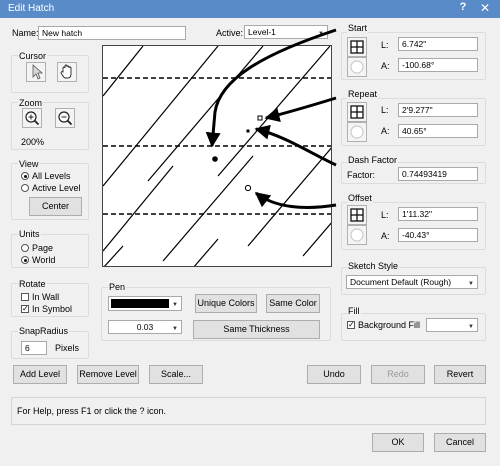  What do you see at coordinates (398, 374) in the screenshot?
I see `redo-button: Redo` at bounding box center [398, 374].